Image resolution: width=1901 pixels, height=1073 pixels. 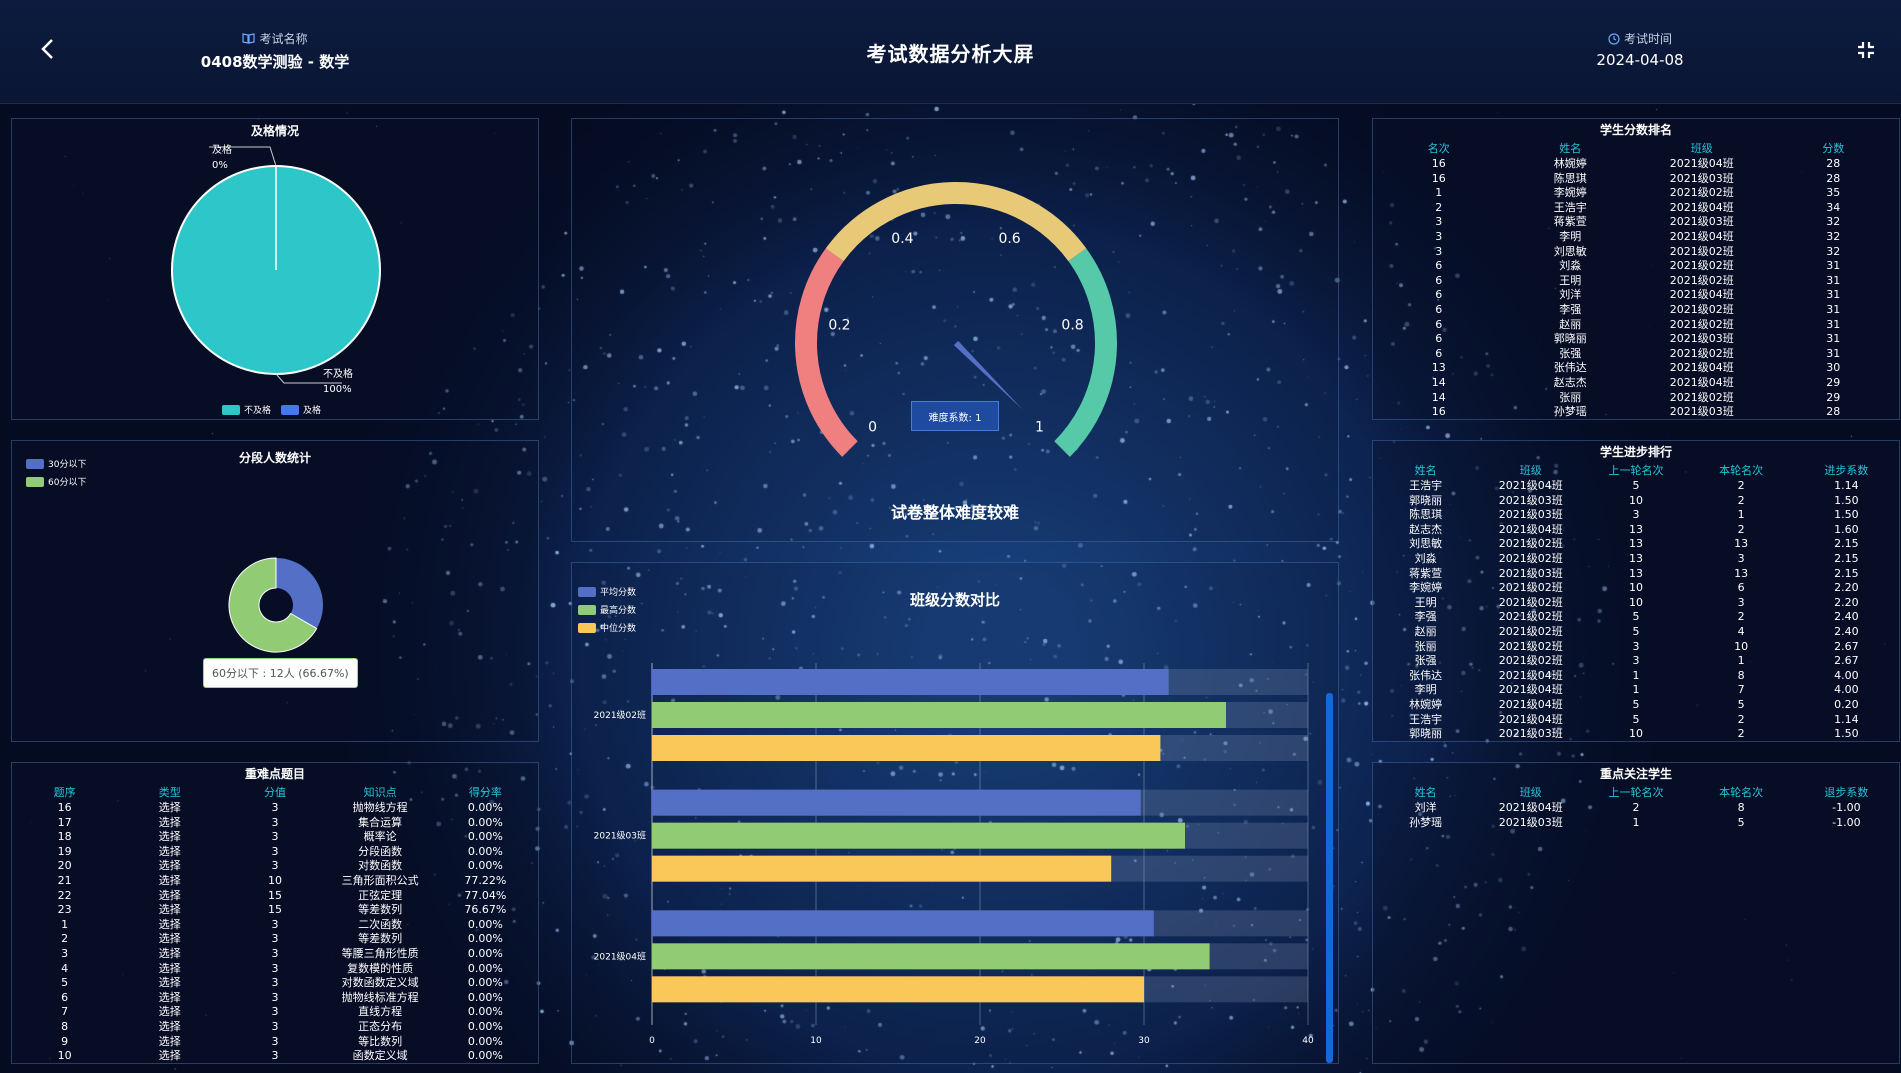 I want to click on table-row: 6 郭晓丽 2021级03班 31, so click(x=1636, y=339).